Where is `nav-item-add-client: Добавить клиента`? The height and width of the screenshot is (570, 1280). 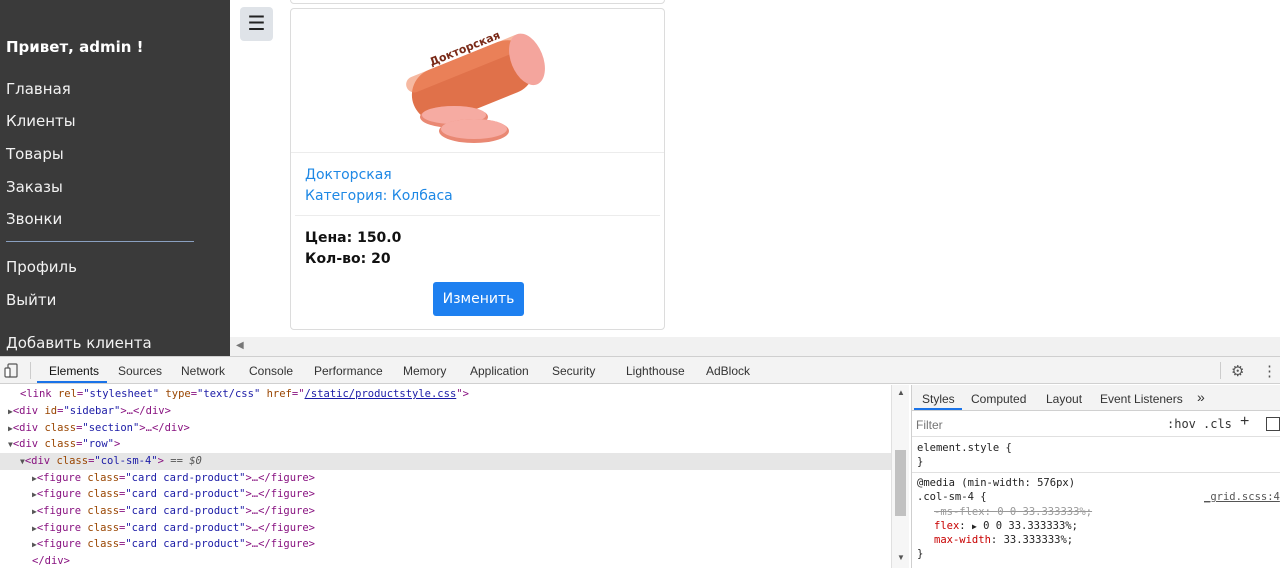
nav-item-add-client: Добавить клиента is located at coordinates (79, 343).